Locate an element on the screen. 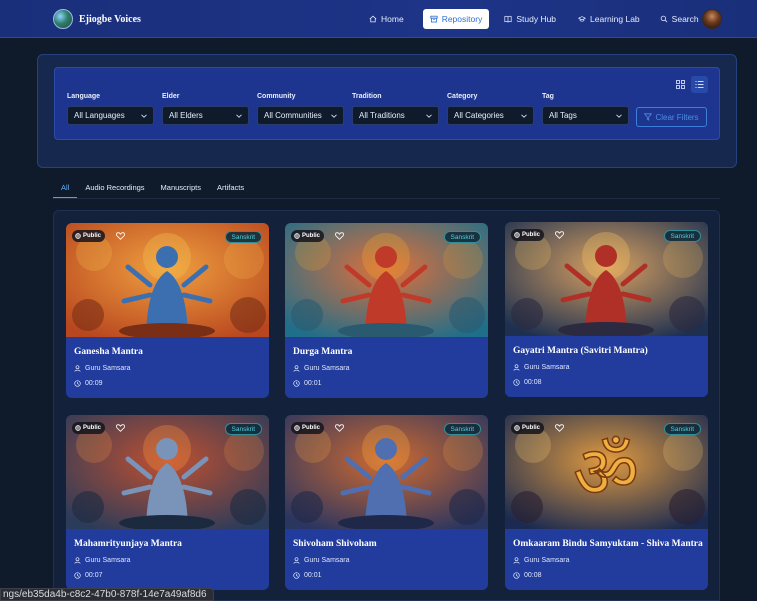  om-symbol: ॐ is located at coordinates (606, 472).